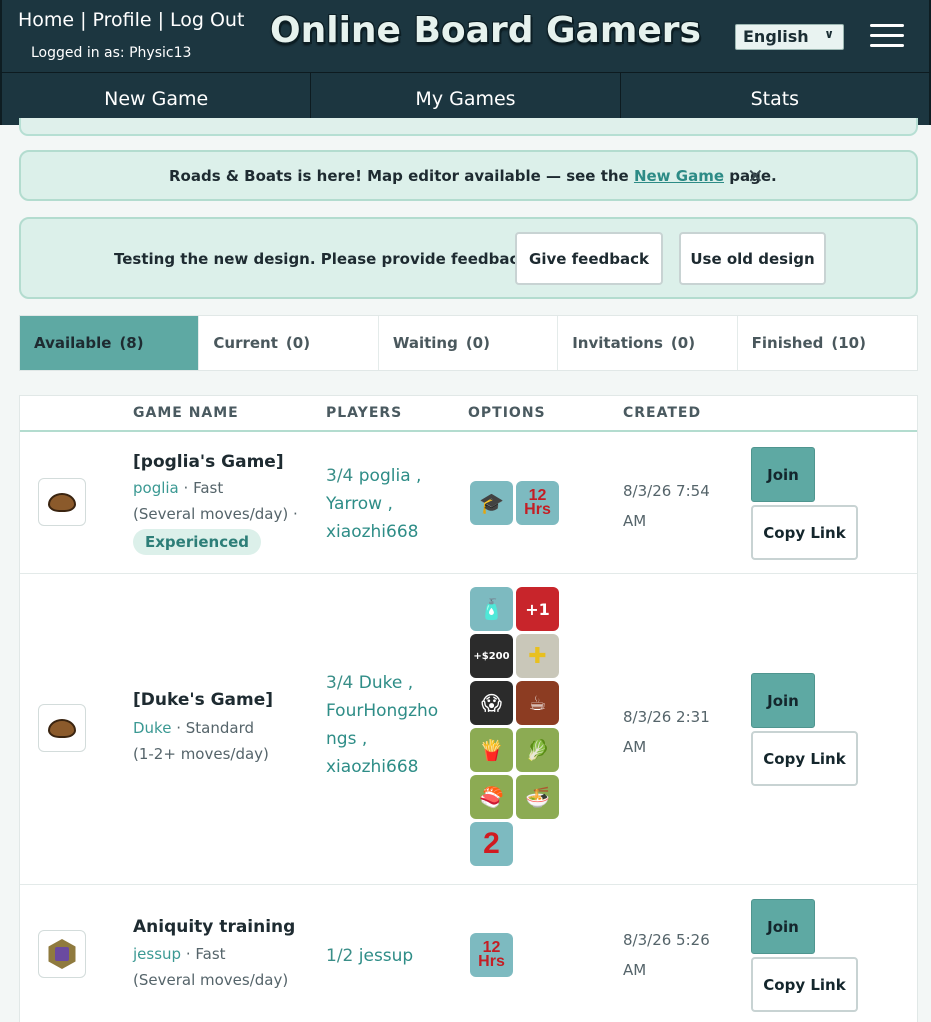  What do you see at coordinates (131, 343) in the screenshot?
I see `tab-count: (8)` at bounding box center [131, 343].